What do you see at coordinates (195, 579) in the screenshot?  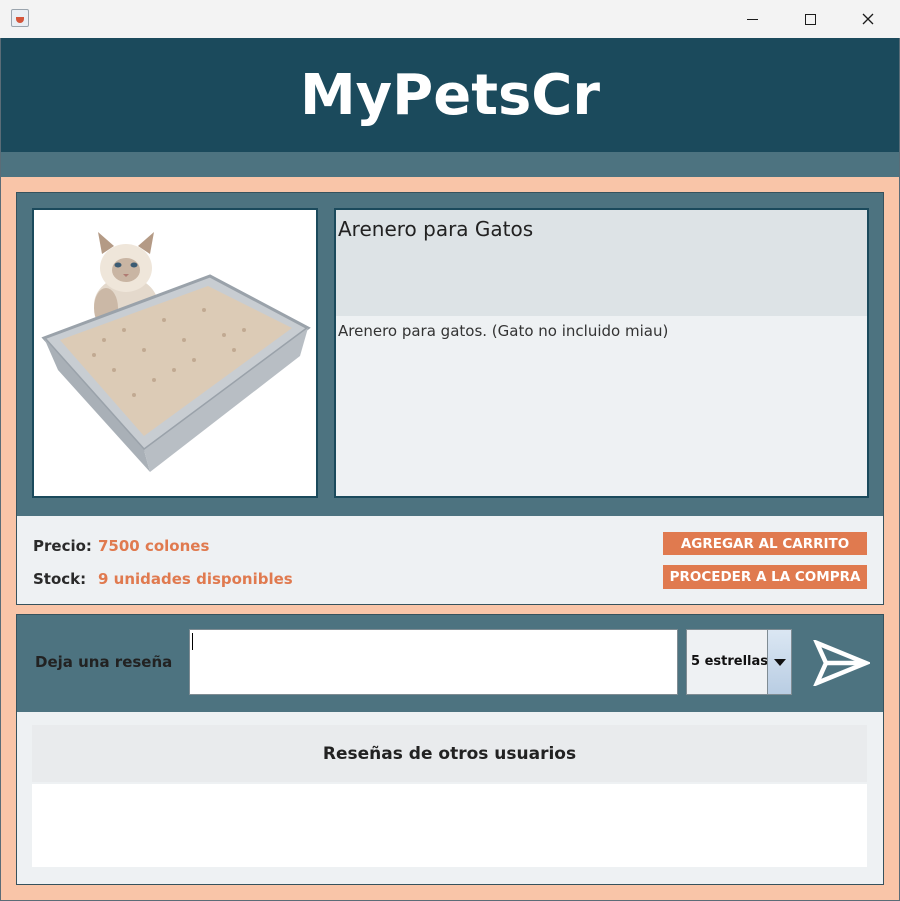 I see `stock-value: 9 unidades disponibles` at bounding box center [195, 579].